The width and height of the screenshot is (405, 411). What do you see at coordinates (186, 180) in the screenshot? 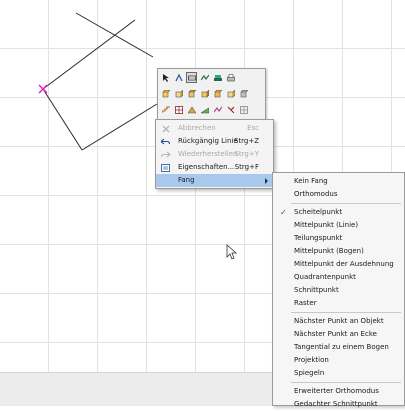
I see `menu-item-label: Fang` at bounding box center [186, 180].